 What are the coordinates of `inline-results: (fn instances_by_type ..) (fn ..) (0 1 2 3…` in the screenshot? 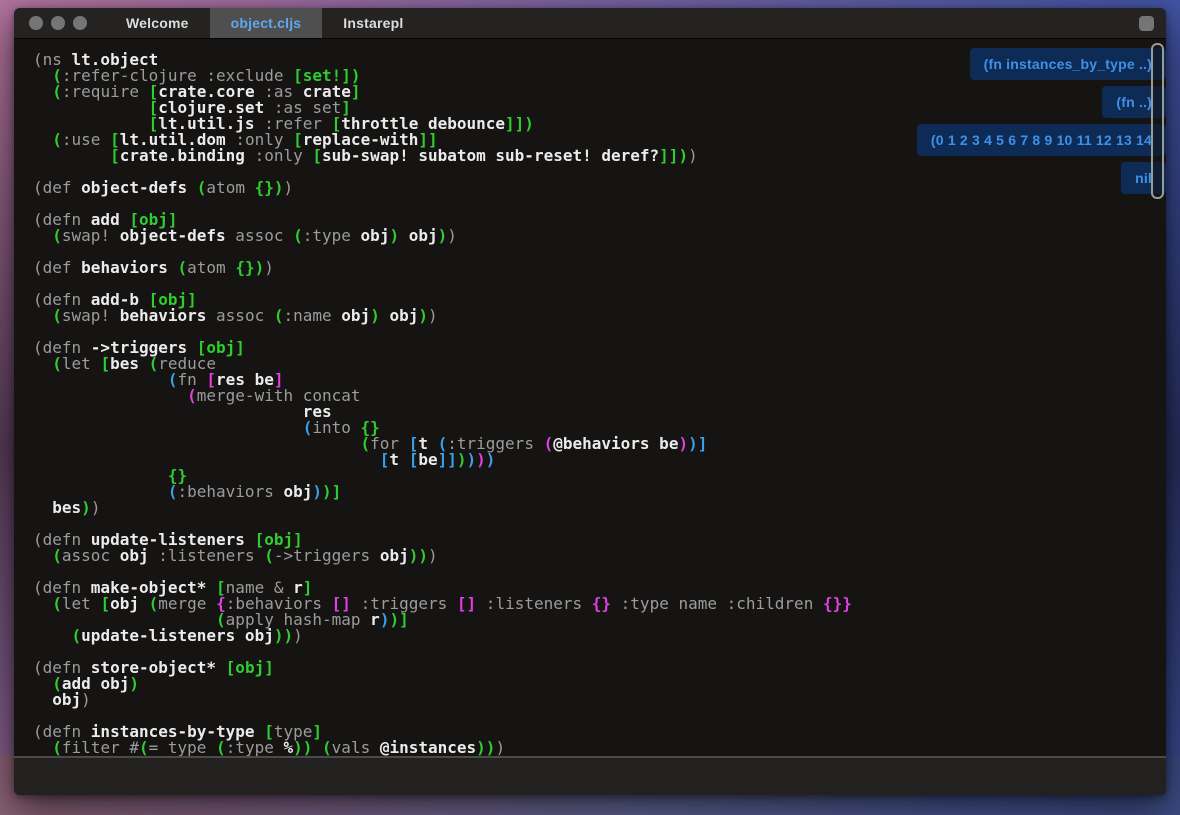 It's located at (1041, 121).